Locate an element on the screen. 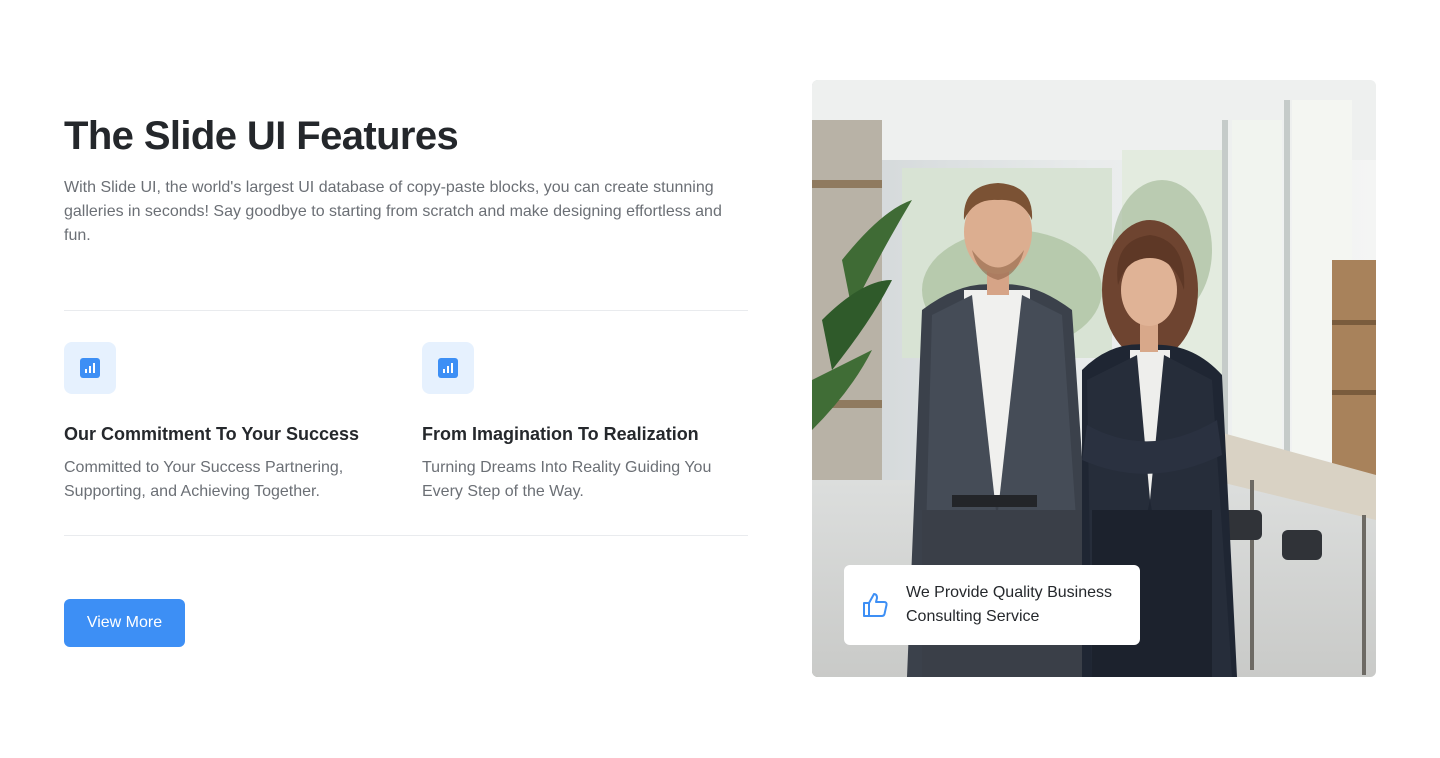  section-title: The Slide UI Features is located at coordinates (261, 136).